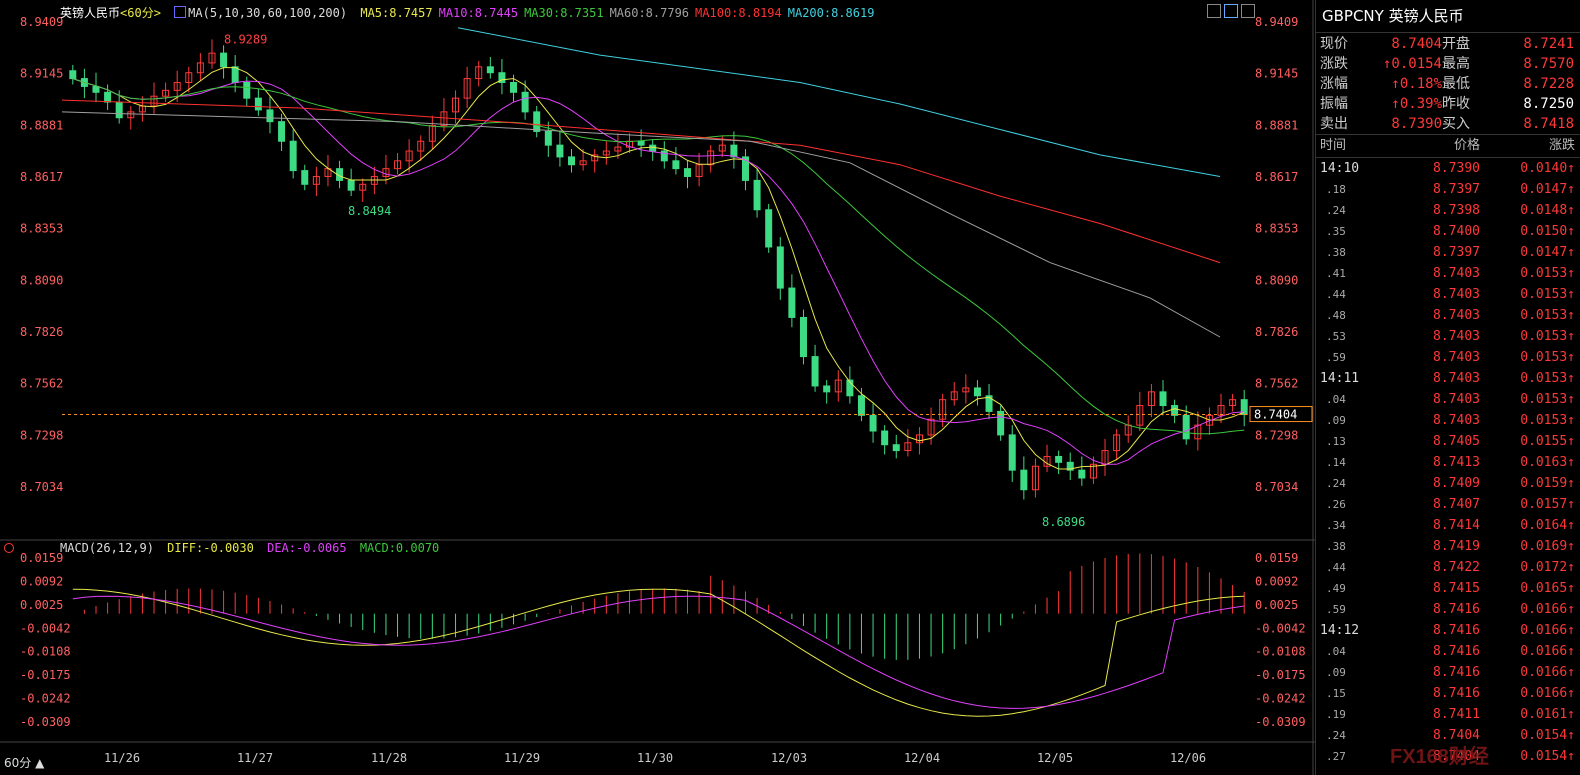  What do you see at coordinates (1456, 64) in the screenshot?
I see `quote-label: 最高` at bounding box center [1456, 64].